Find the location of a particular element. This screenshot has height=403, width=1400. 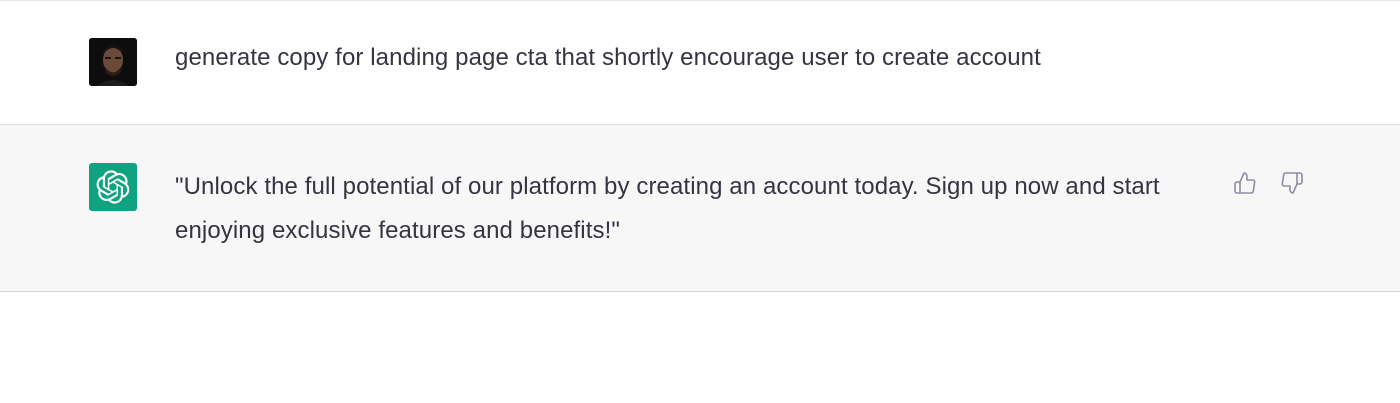

thumbs-up-icon is located at coordinates (1245, 183).